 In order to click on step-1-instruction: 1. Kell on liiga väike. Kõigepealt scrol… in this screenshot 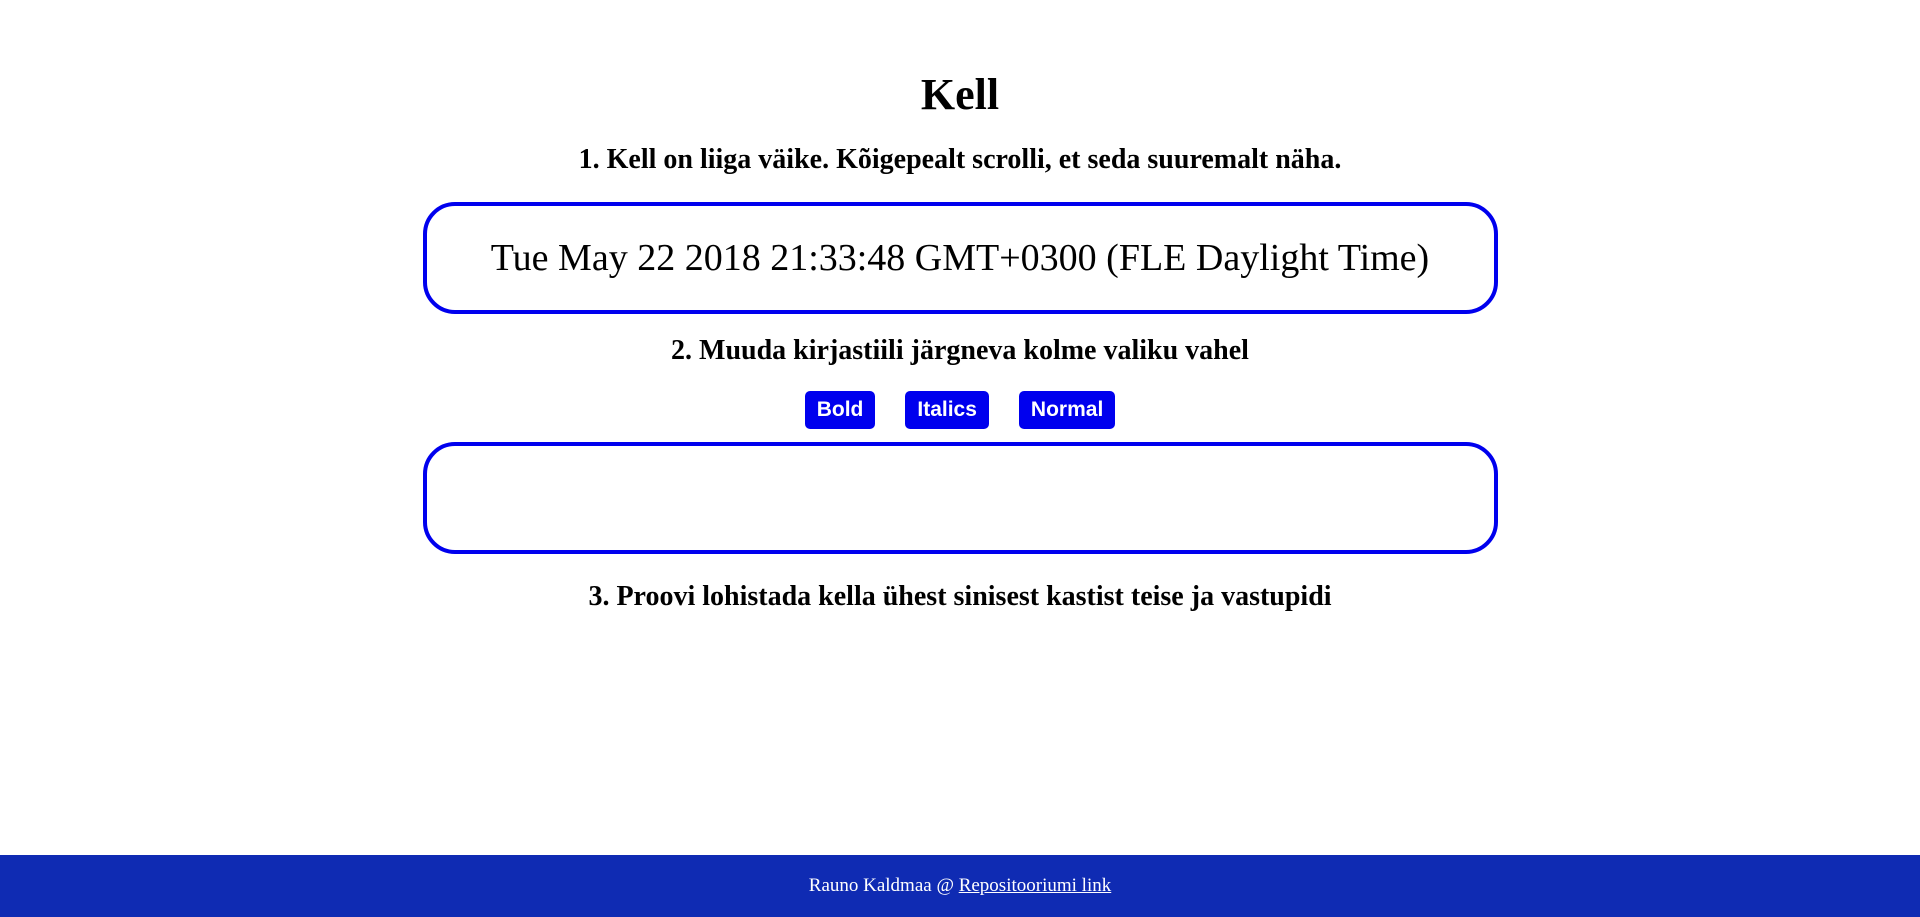, I will do `click(960, 159)`.